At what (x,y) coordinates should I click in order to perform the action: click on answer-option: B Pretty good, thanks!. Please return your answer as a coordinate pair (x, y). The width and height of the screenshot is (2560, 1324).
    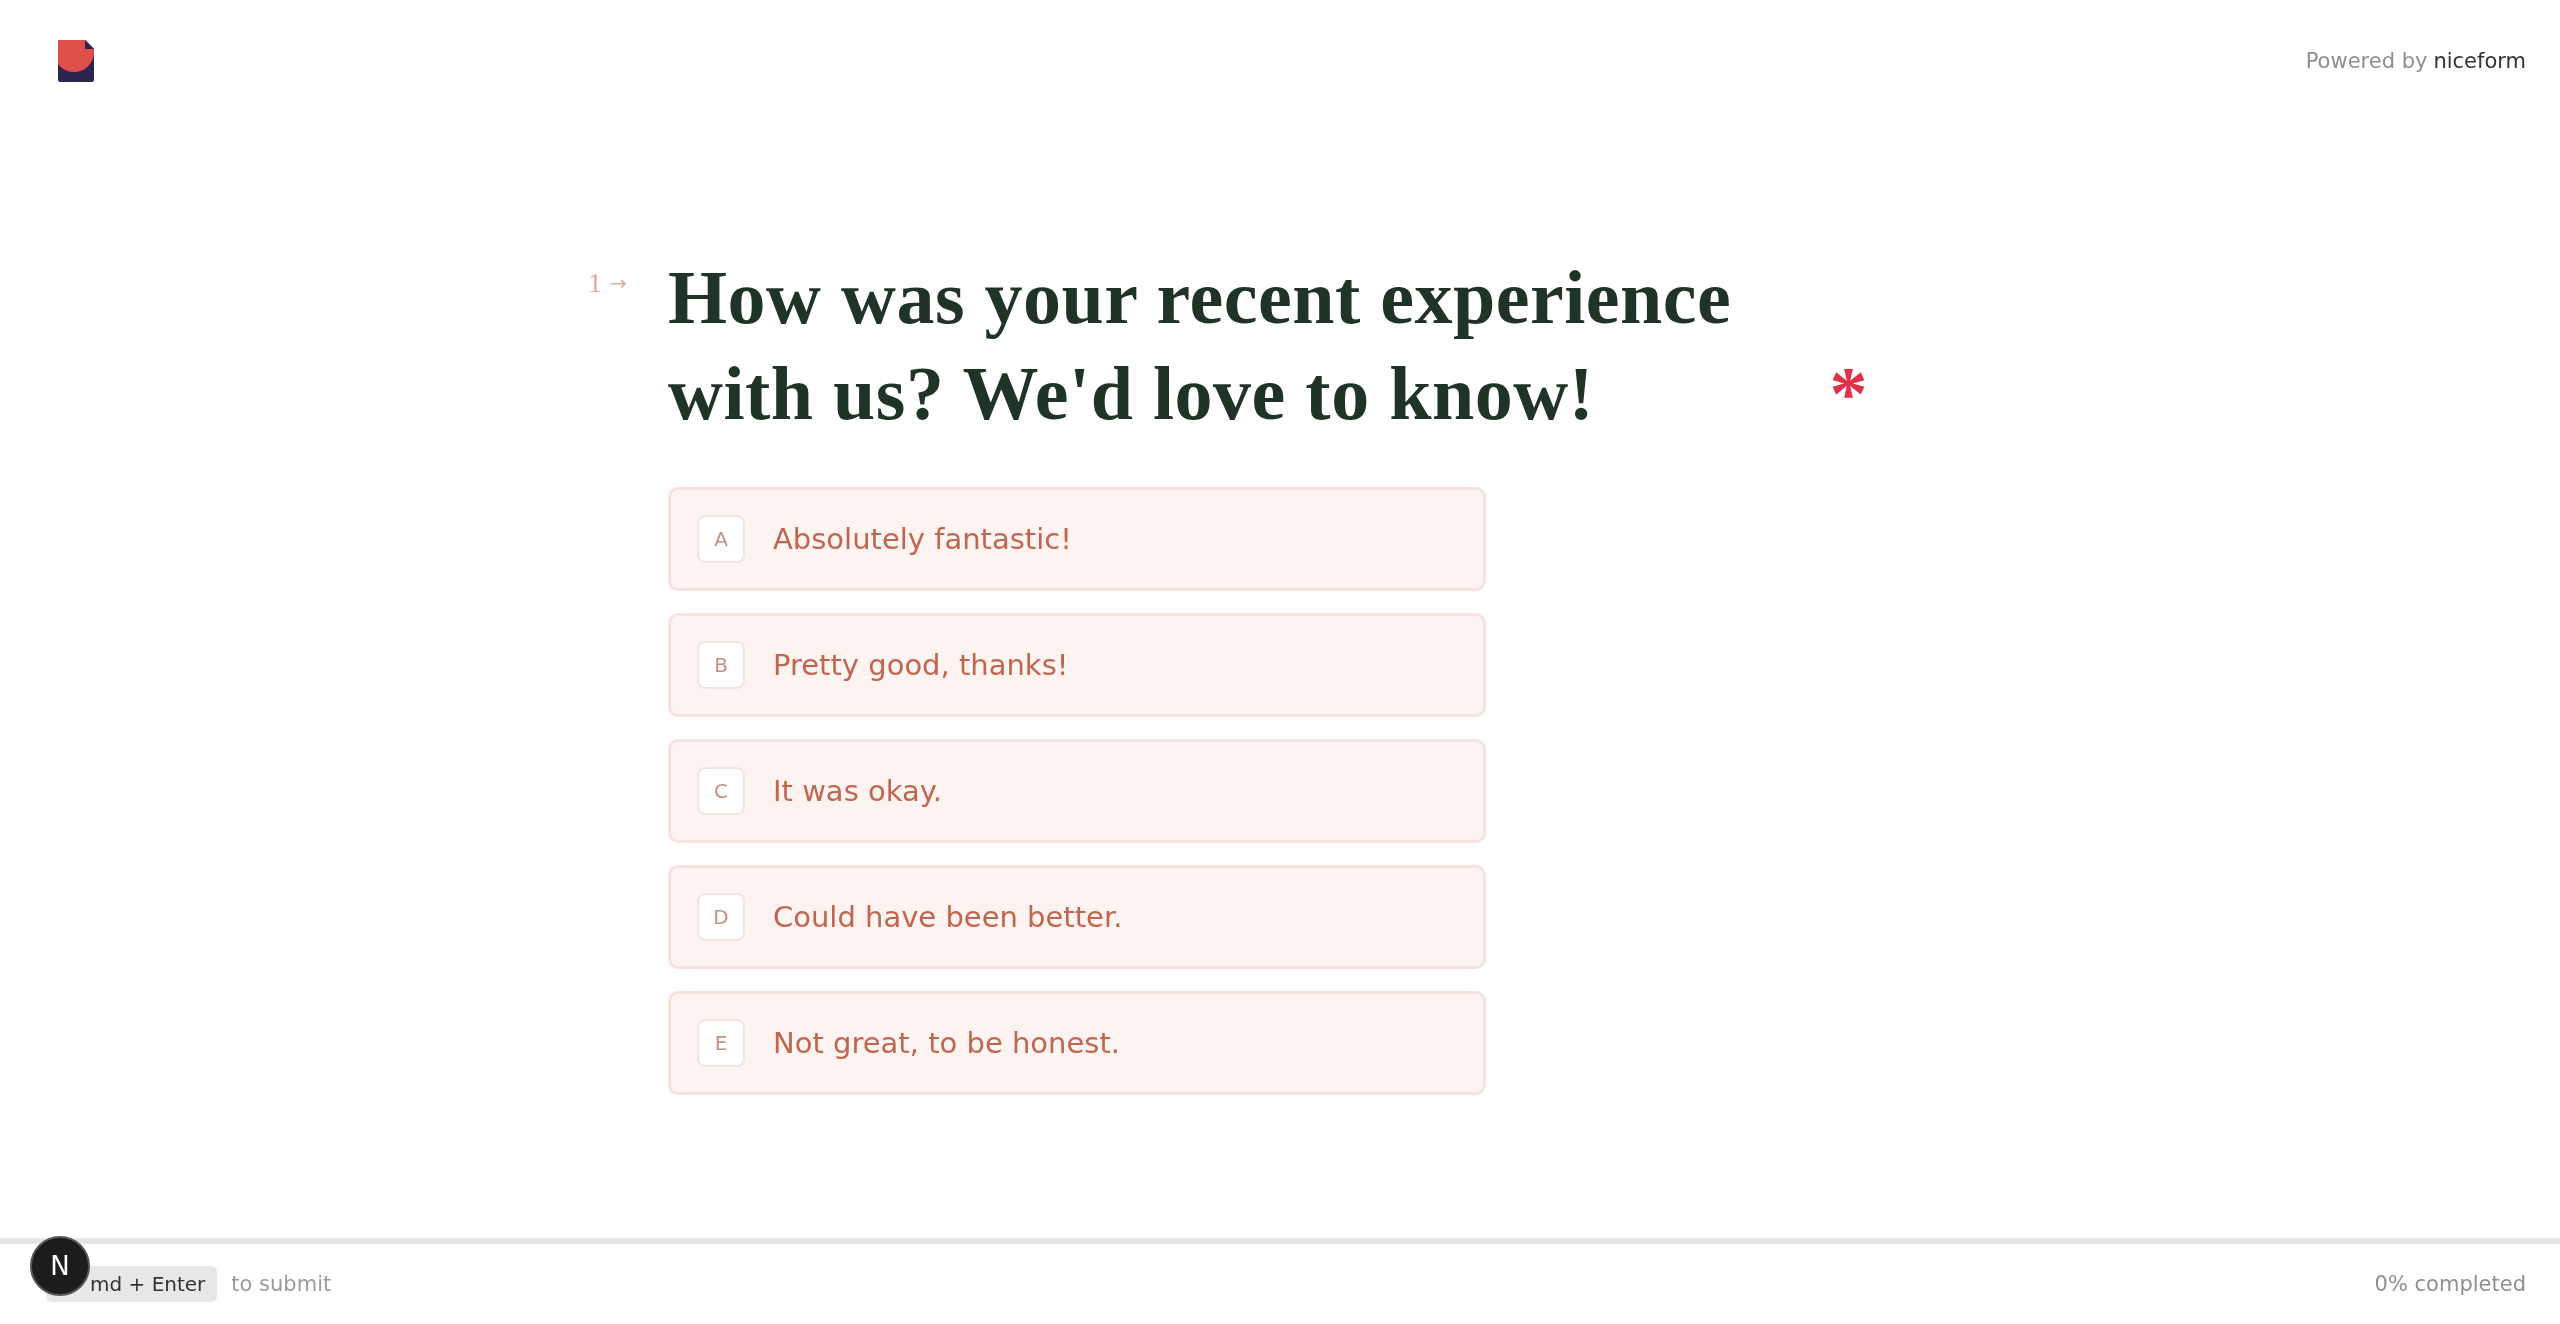
    Looking at the image, I should click on (1077, 665).